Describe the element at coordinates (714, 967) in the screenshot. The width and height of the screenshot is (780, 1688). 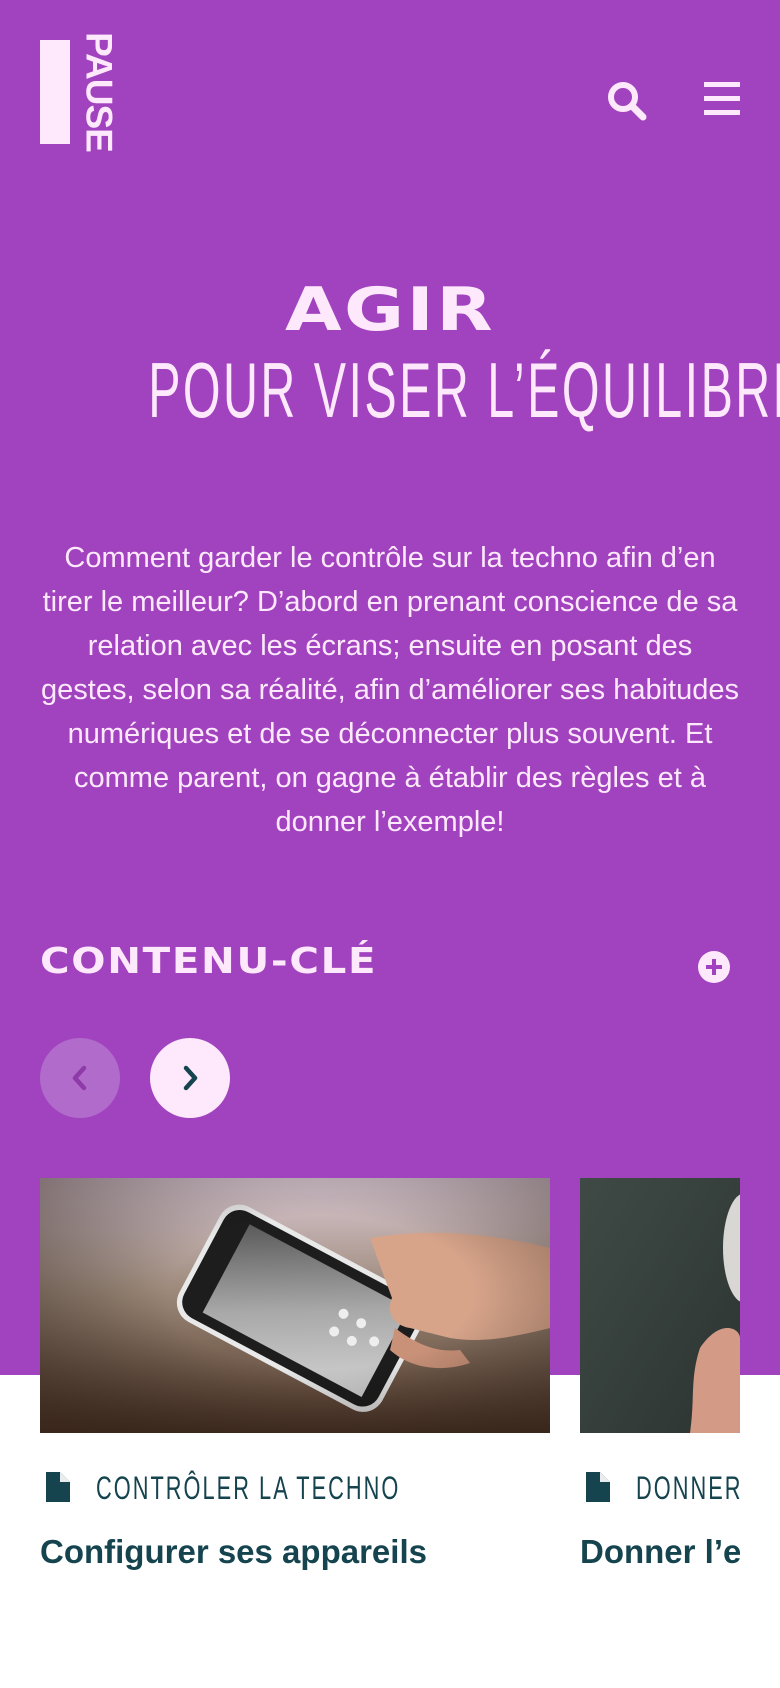
I see `expand-section-button` at that location.